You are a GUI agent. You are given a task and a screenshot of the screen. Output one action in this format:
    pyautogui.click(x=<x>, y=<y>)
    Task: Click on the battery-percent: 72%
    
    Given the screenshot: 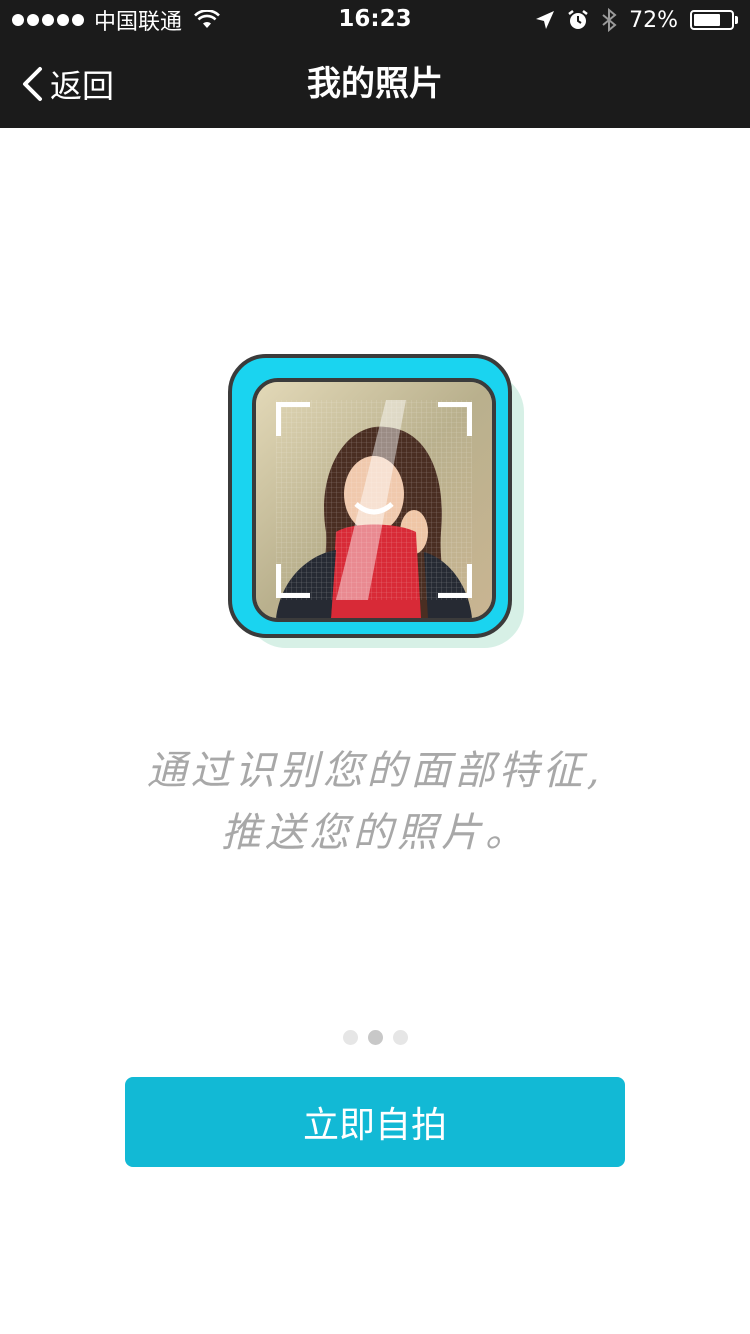 What is the action you would take?
    pyautogui.click(x=653, y=20)
    